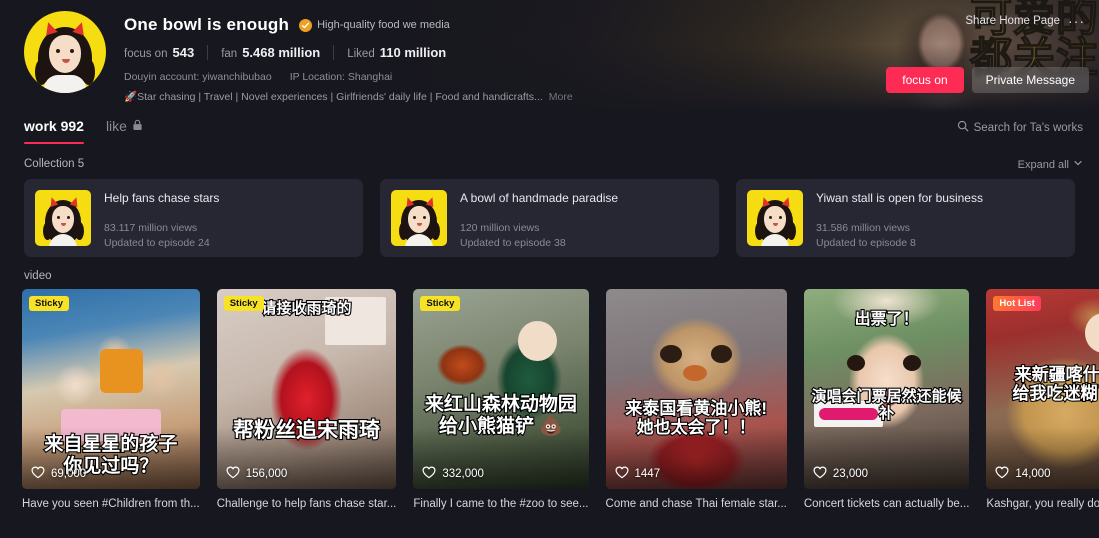 This screenshot has width=1099, height=538. I want to click on verified-check-icon, so click(306, 25).